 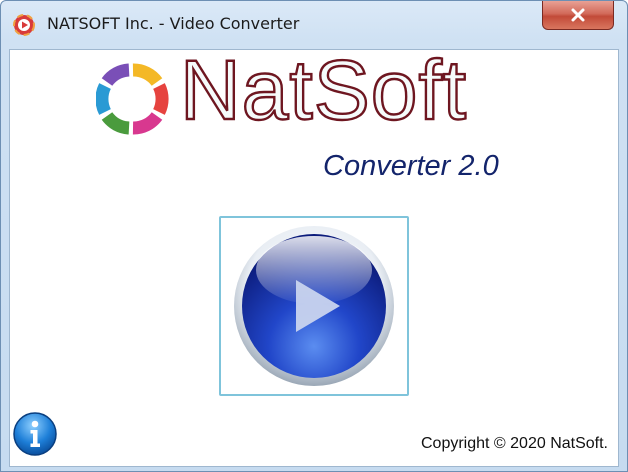 I want to click on app-icon, so click(x=24, y=25).